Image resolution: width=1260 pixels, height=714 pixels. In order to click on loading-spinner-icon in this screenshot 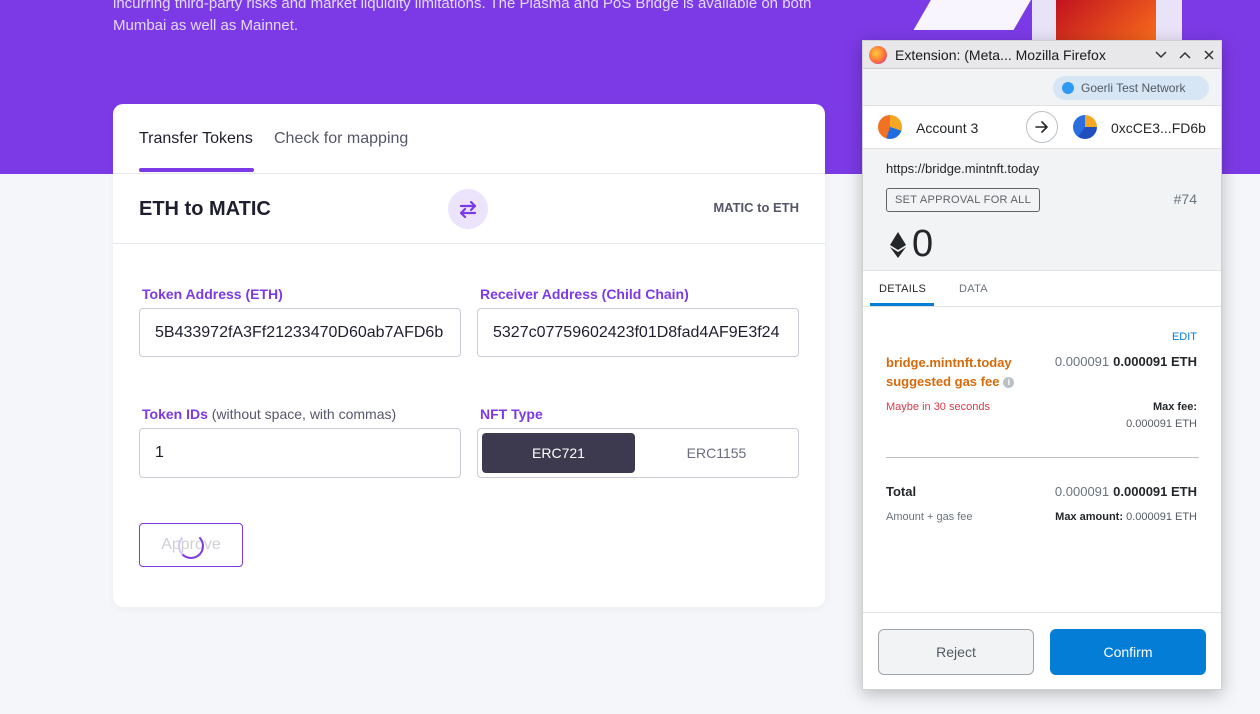, I will do `click(191, 546)`.